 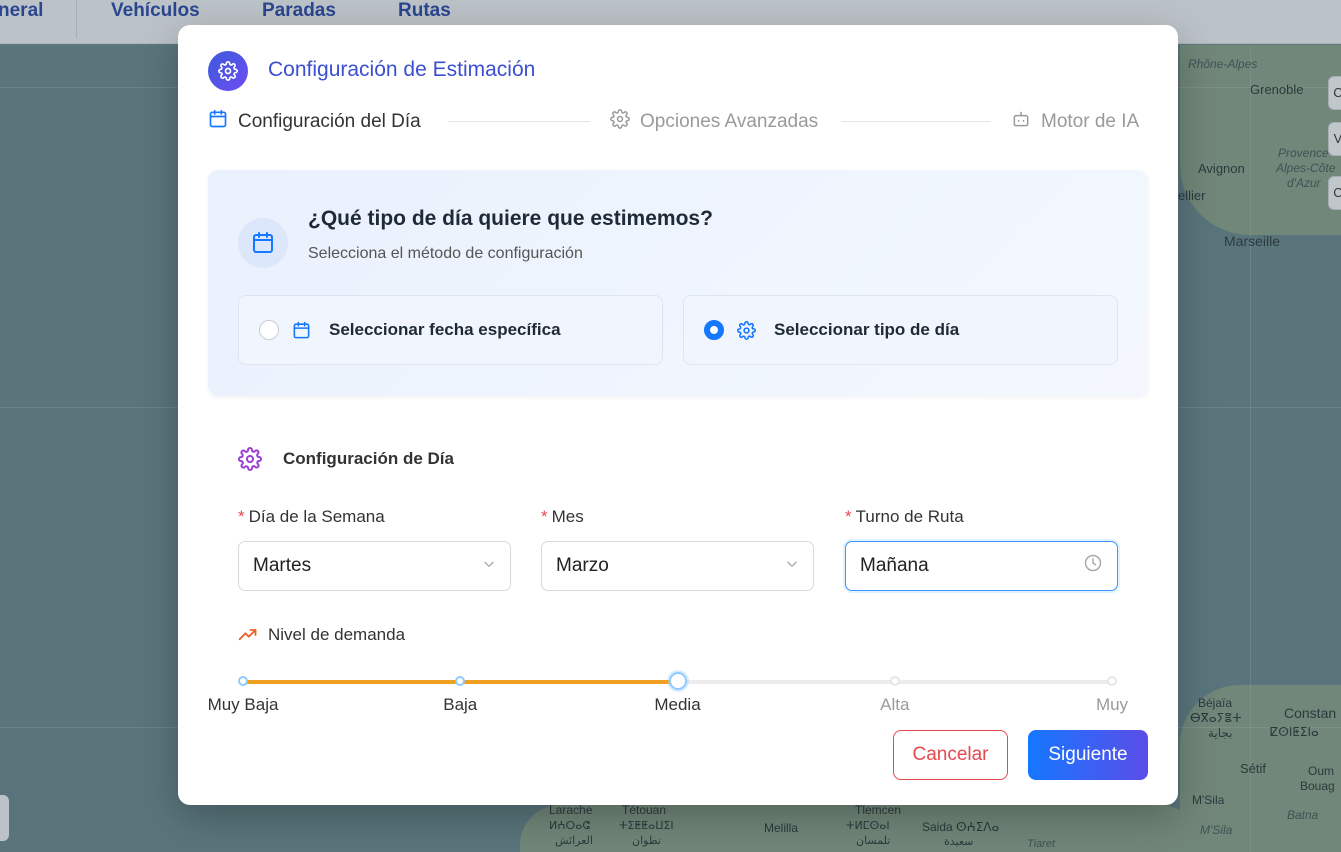 I want to click on demand-slider, so click(x=677, y=681).